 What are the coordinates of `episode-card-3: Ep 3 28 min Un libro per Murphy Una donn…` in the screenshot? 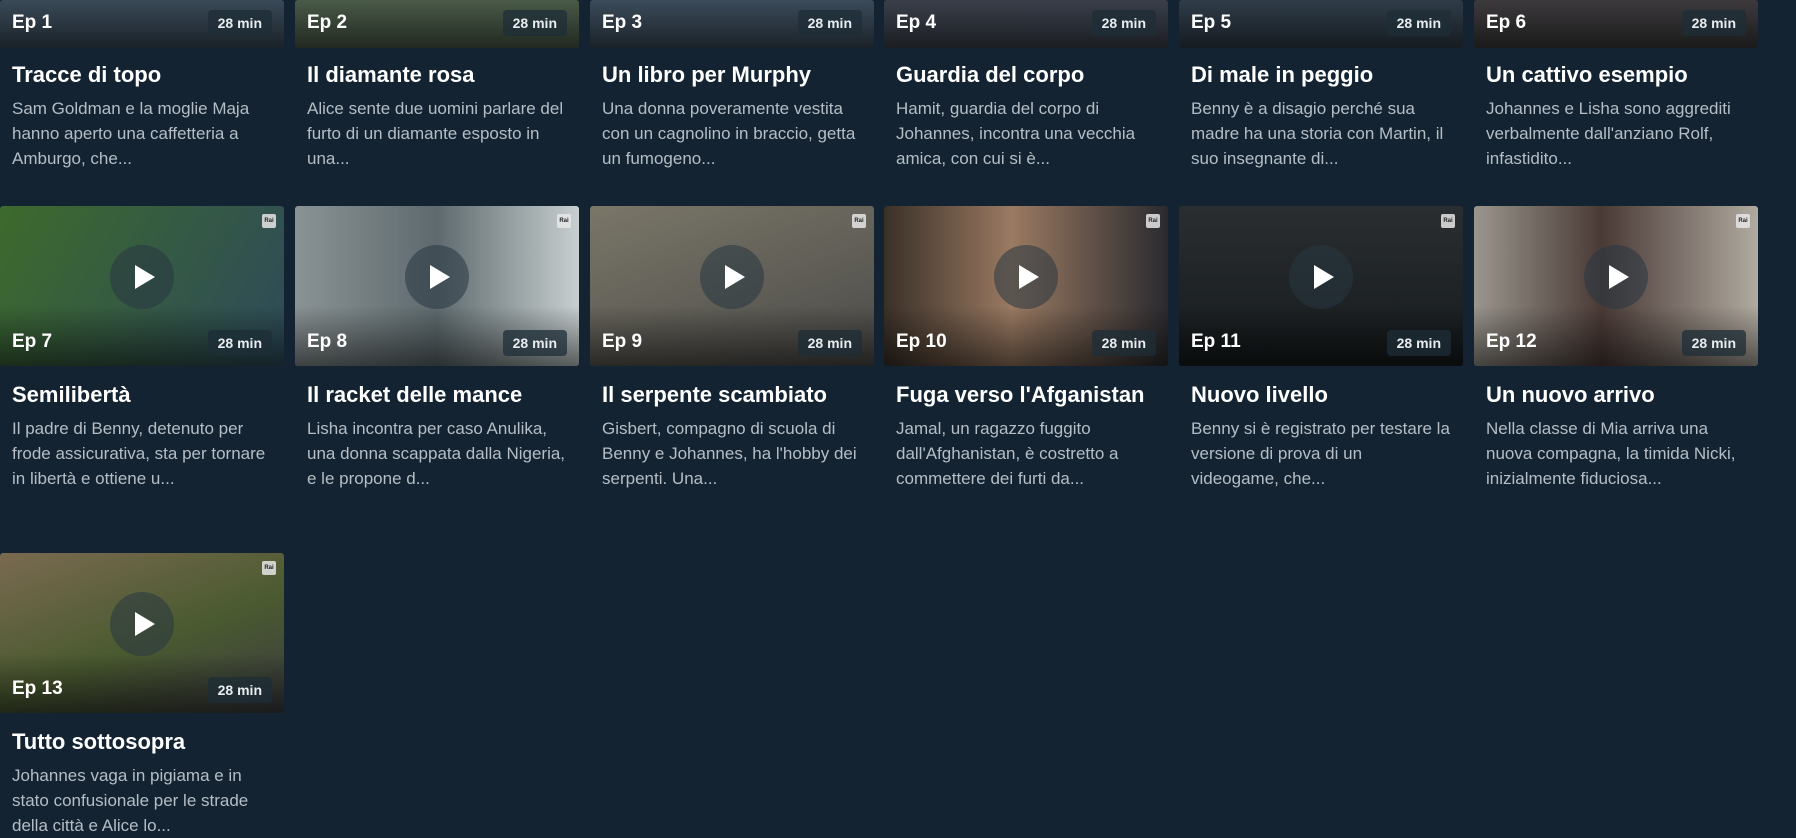 It's located at (732, 85).